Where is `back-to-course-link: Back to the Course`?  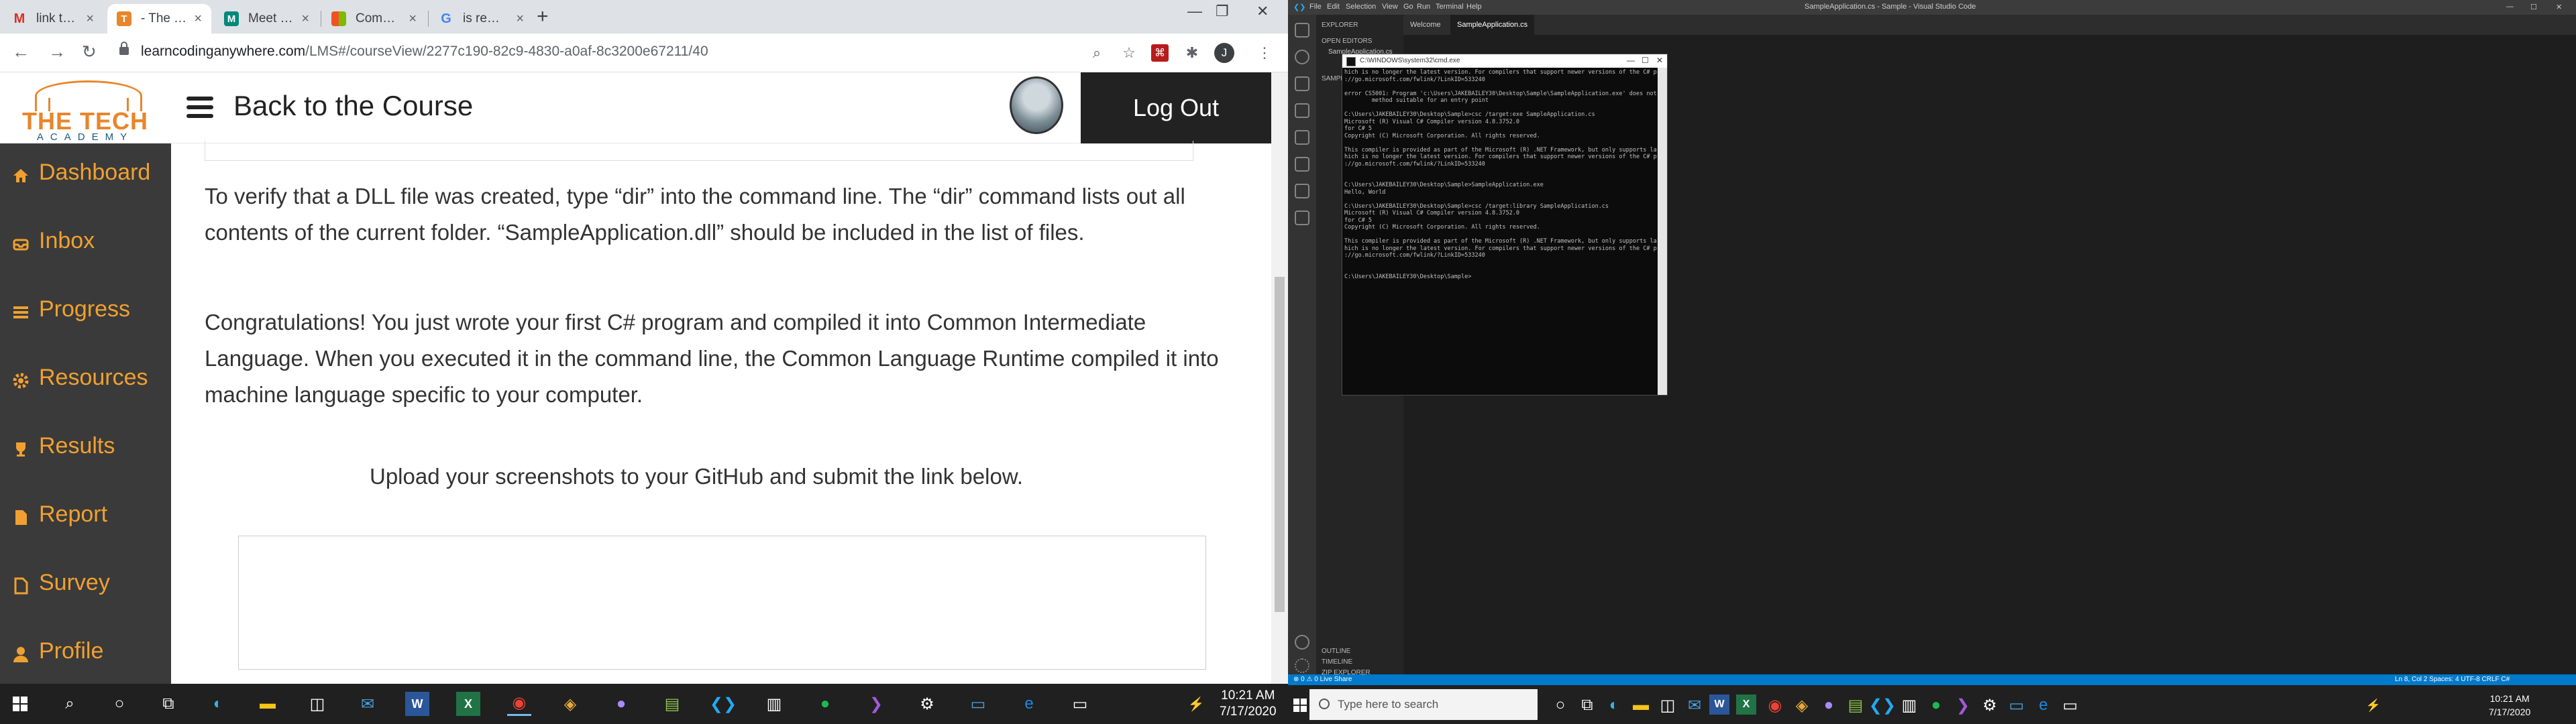
back-to-course-link: Back to the Course is located at coordinates (353, 106).